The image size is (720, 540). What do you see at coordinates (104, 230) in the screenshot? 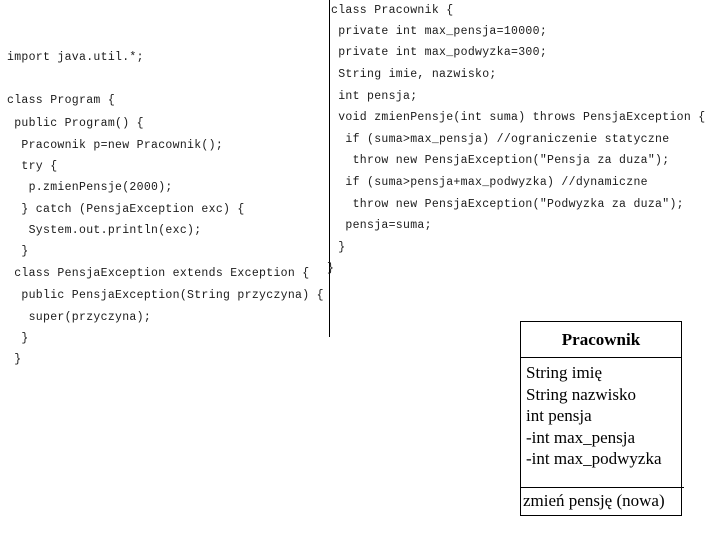
I see `left-code-line: System.out.println(exc);` at bounding box center [104, 230].